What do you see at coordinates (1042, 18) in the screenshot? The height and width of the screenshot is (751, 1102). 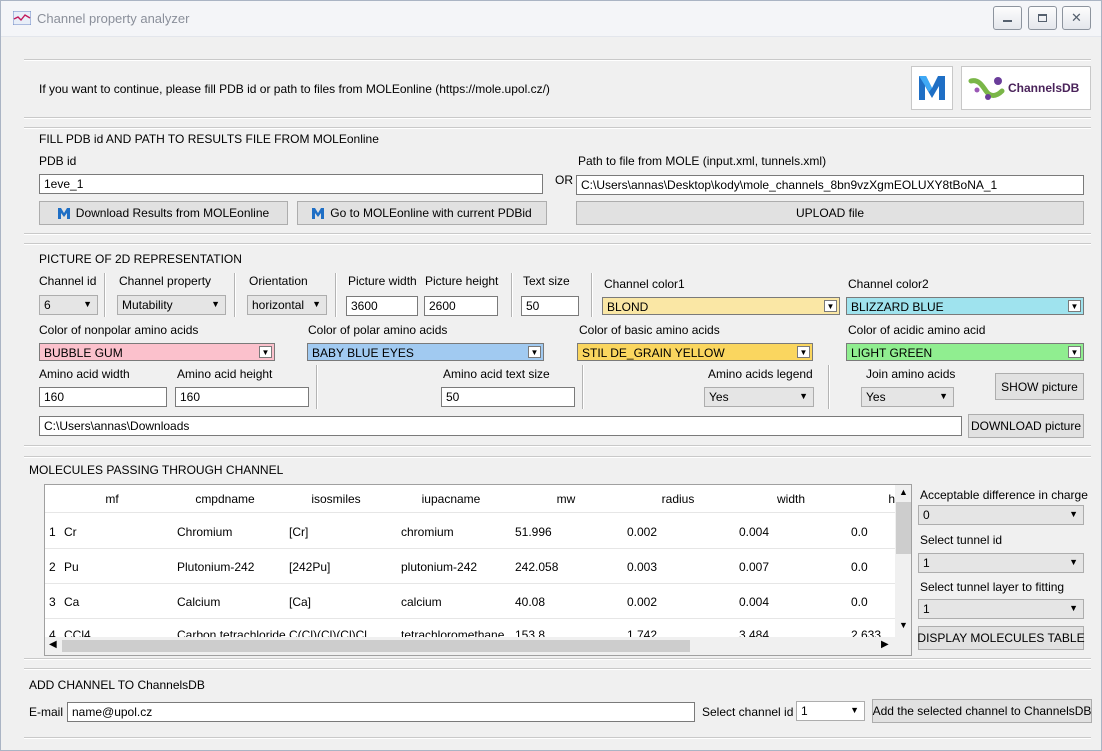 I see `maximize-button` at bounding box center [1042, 18].